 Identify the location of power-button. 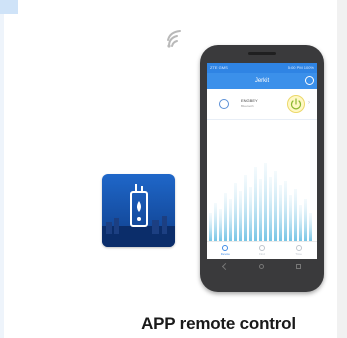
(296, 104).